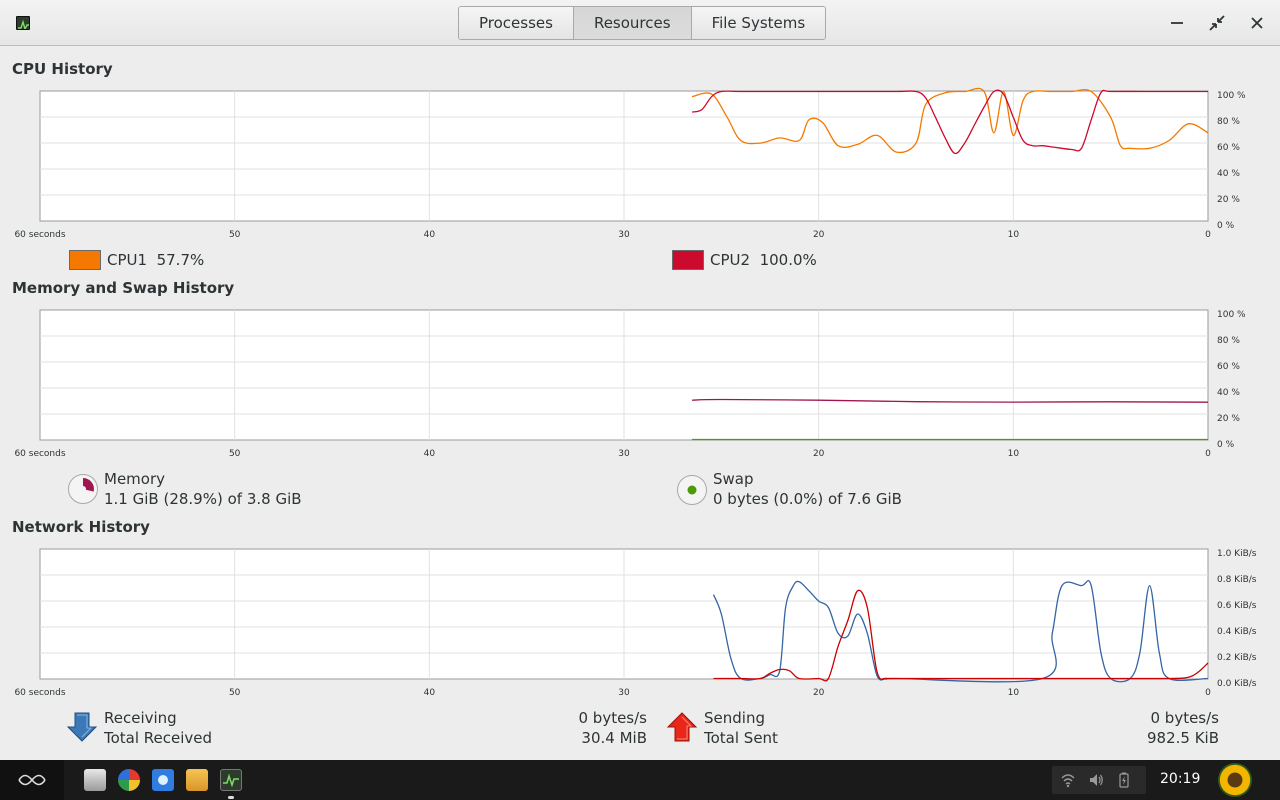  I want to click on sending-arrow-icon, so click(682, 727).